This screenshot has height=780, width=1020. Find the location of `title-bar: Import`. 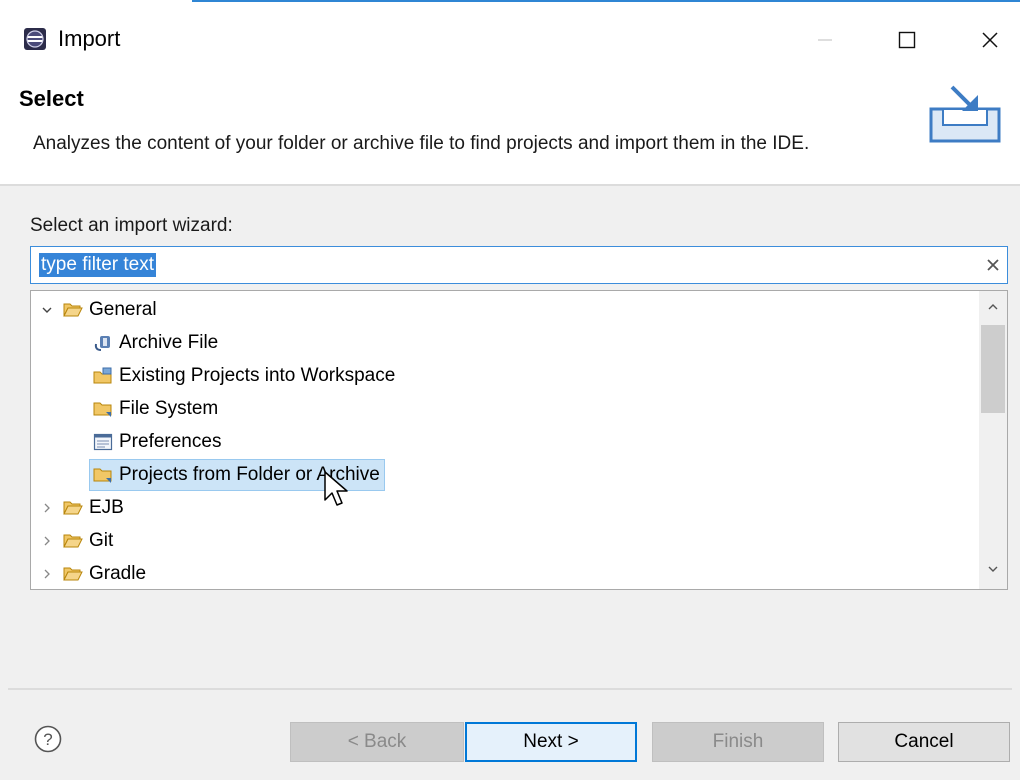

title-bar: Import is located at coordinates (510, 38).